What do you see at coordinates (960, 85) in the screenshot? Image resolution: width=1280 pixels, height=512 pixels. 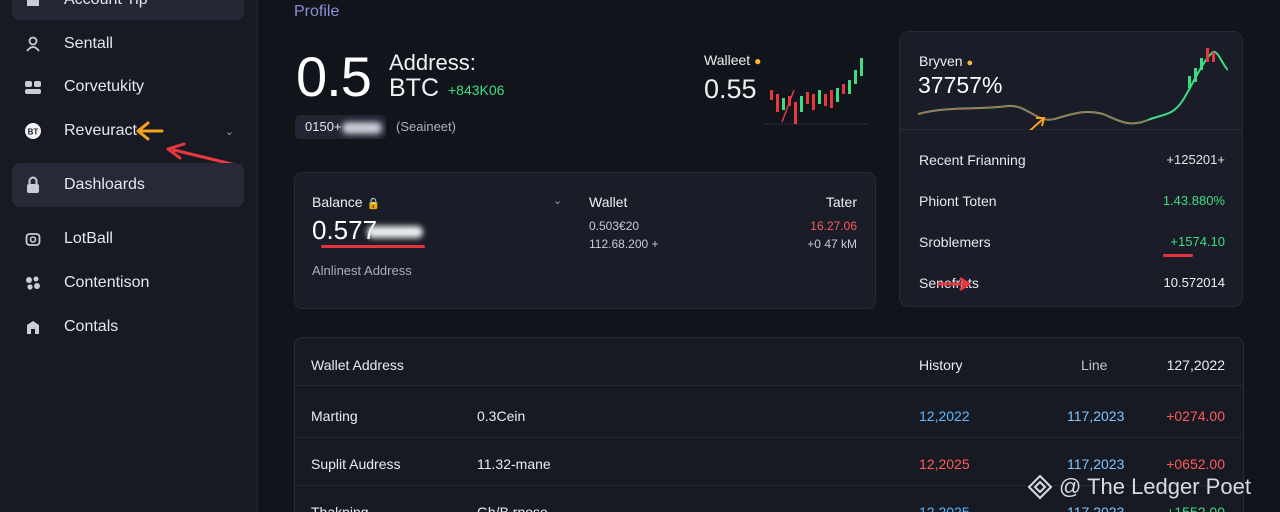 I see `asset-value: 37757%` at bounding box center [960, 85].